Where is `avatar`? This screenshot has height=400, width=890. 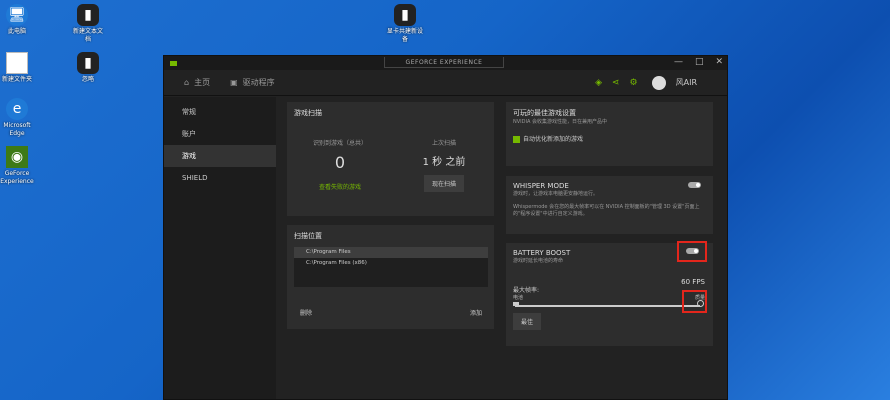
avatar is located at coordinates (658, 82).